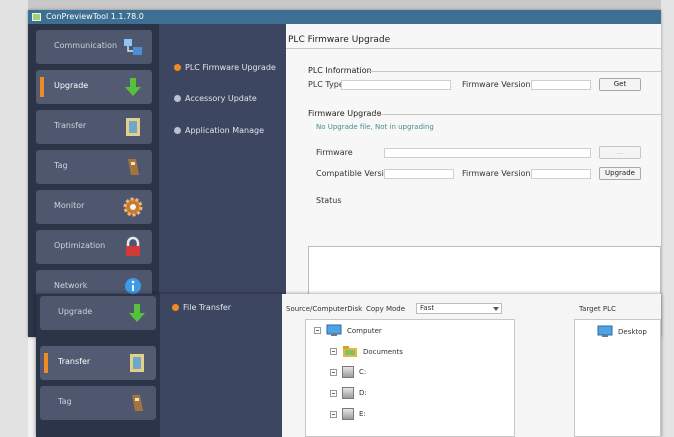 Image resolution: width=674 pixels, height=437 pixels. Describe the element at coordinates (620, 84) in the screenshot. I see `get-button: Get` at that location.